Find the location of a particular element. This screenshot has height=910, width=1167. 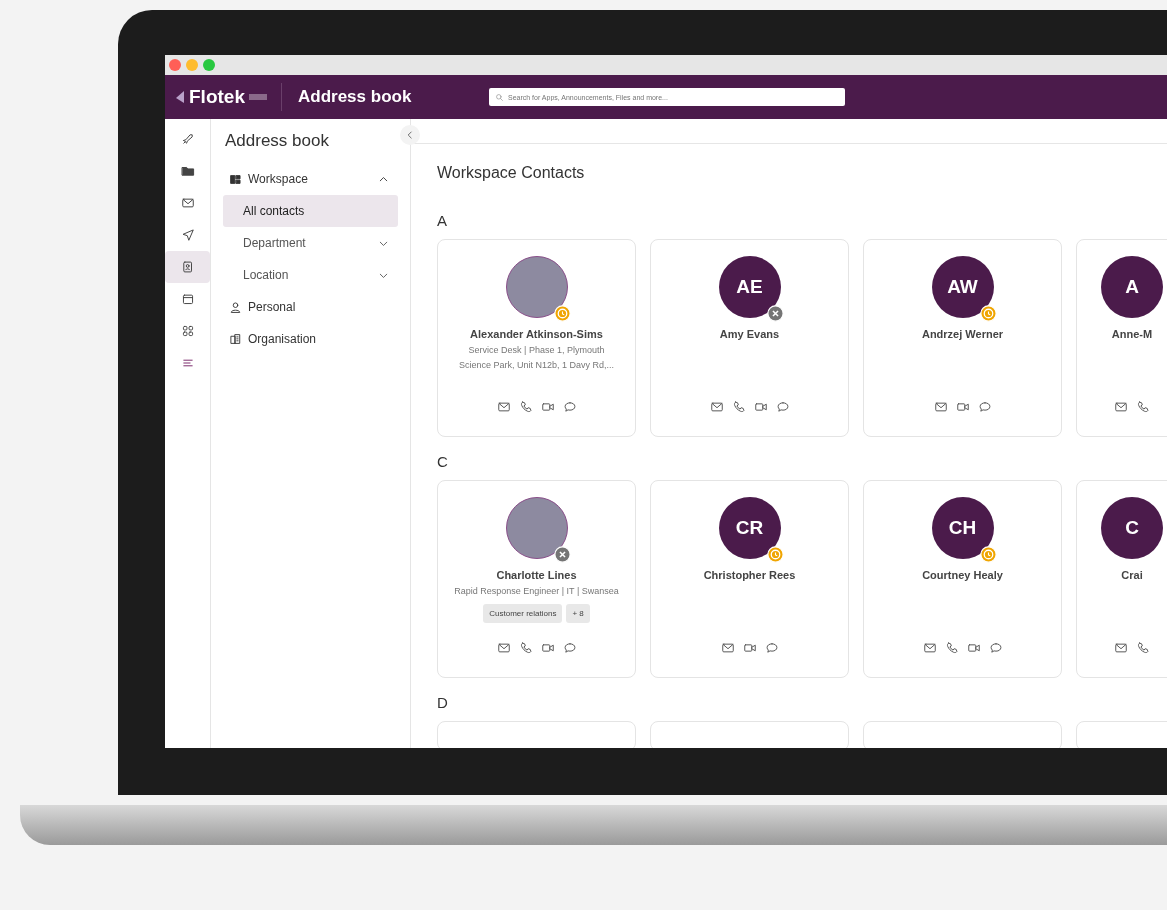

sidebar-item: Location is located at coordinates (310, 275).